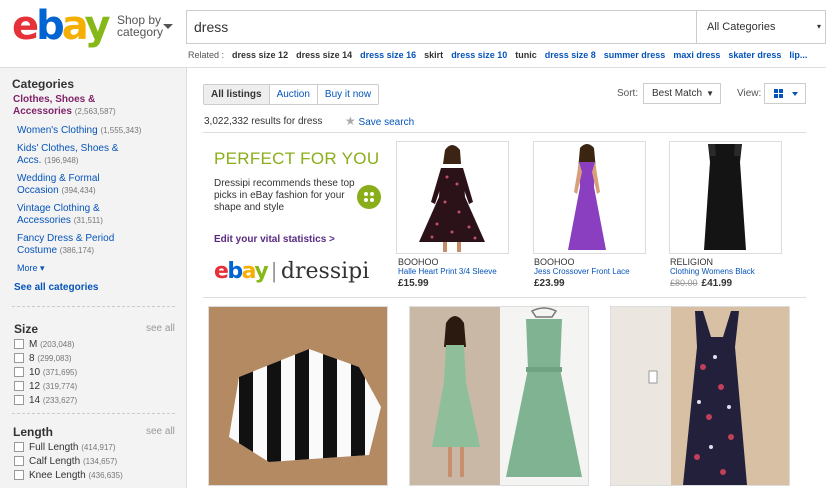 The width and height of the screenshot is (826, 488). Describe the element at coordinates (754, 55) in the screenshot. I see `related-link: skater dress` at that location.